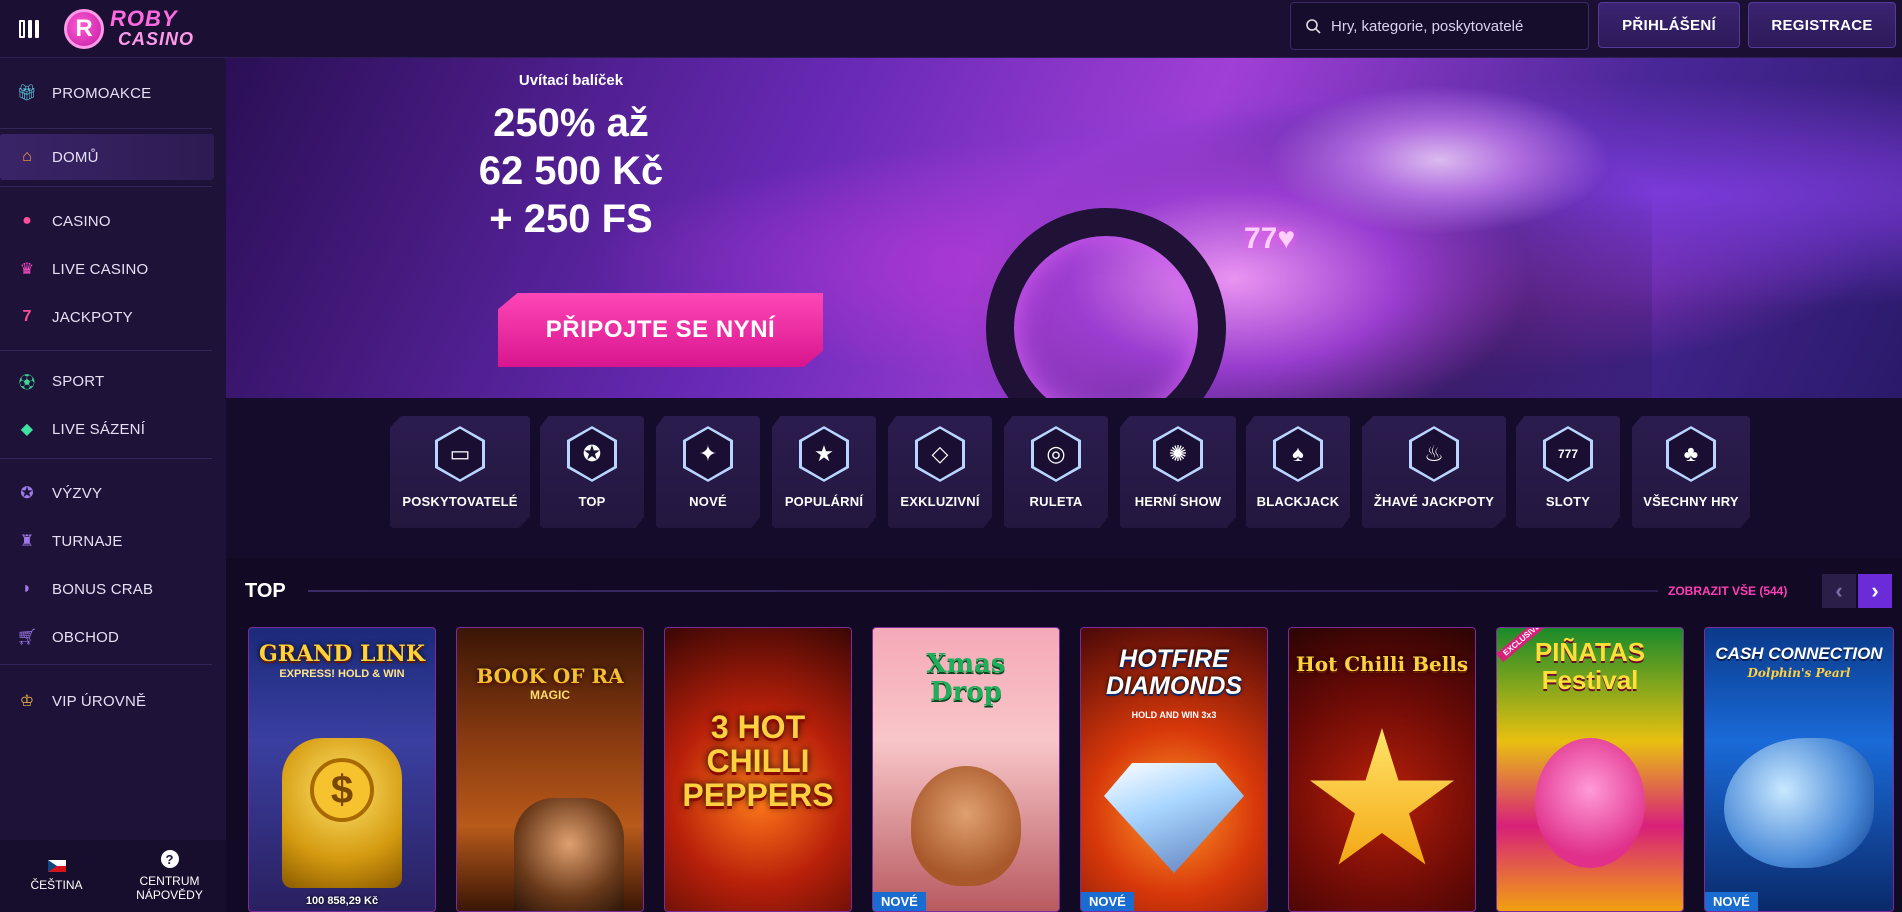  I want to click on slot-icon: 777, so click(1568, 454).